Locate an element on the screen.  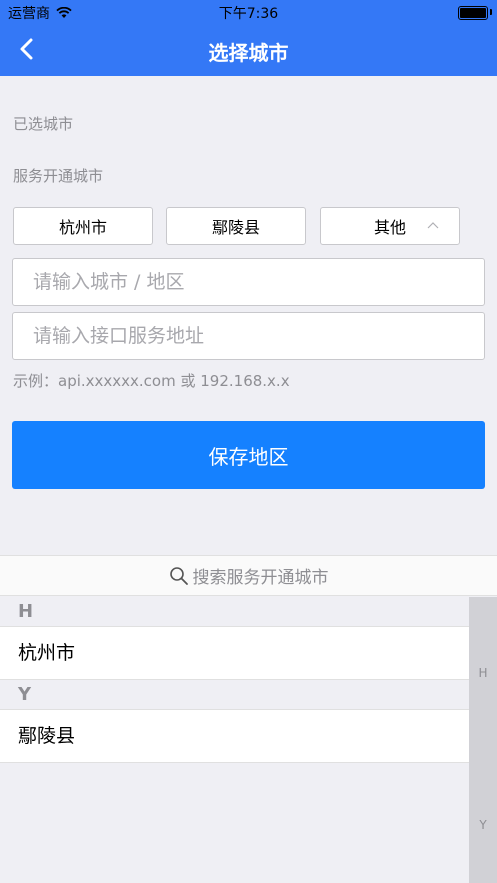
save-region-button: 保存地区 is located at coordinates (248, 455).